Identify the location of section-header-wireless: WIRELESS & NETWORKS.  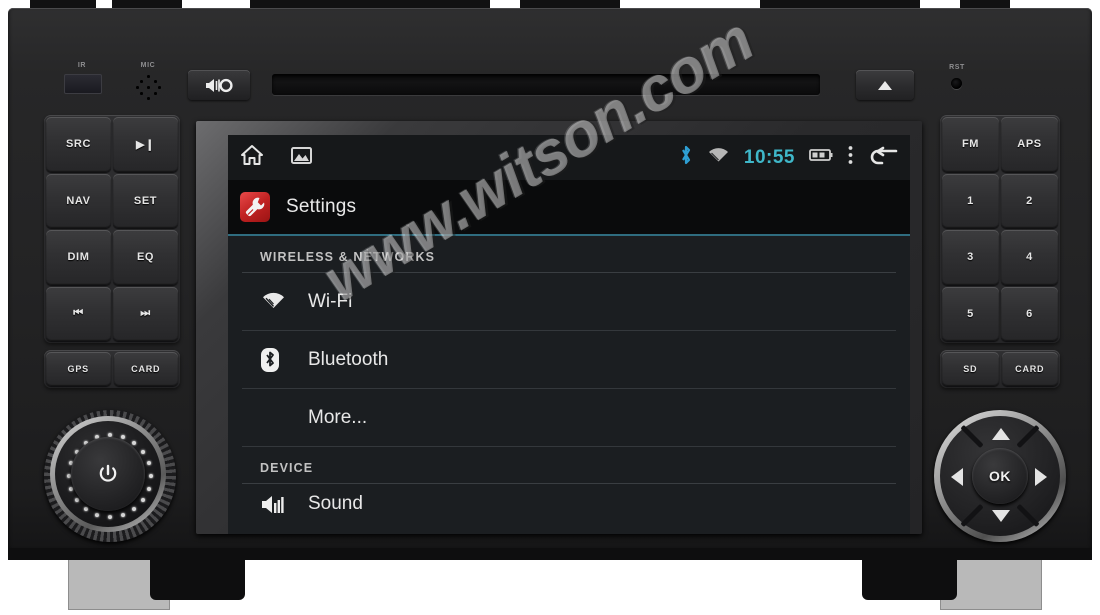
(569, 254).